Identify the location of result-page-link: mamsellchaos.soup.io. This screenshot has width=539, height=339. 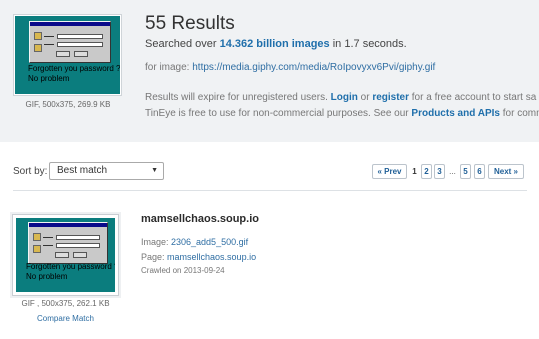
(211, 257).